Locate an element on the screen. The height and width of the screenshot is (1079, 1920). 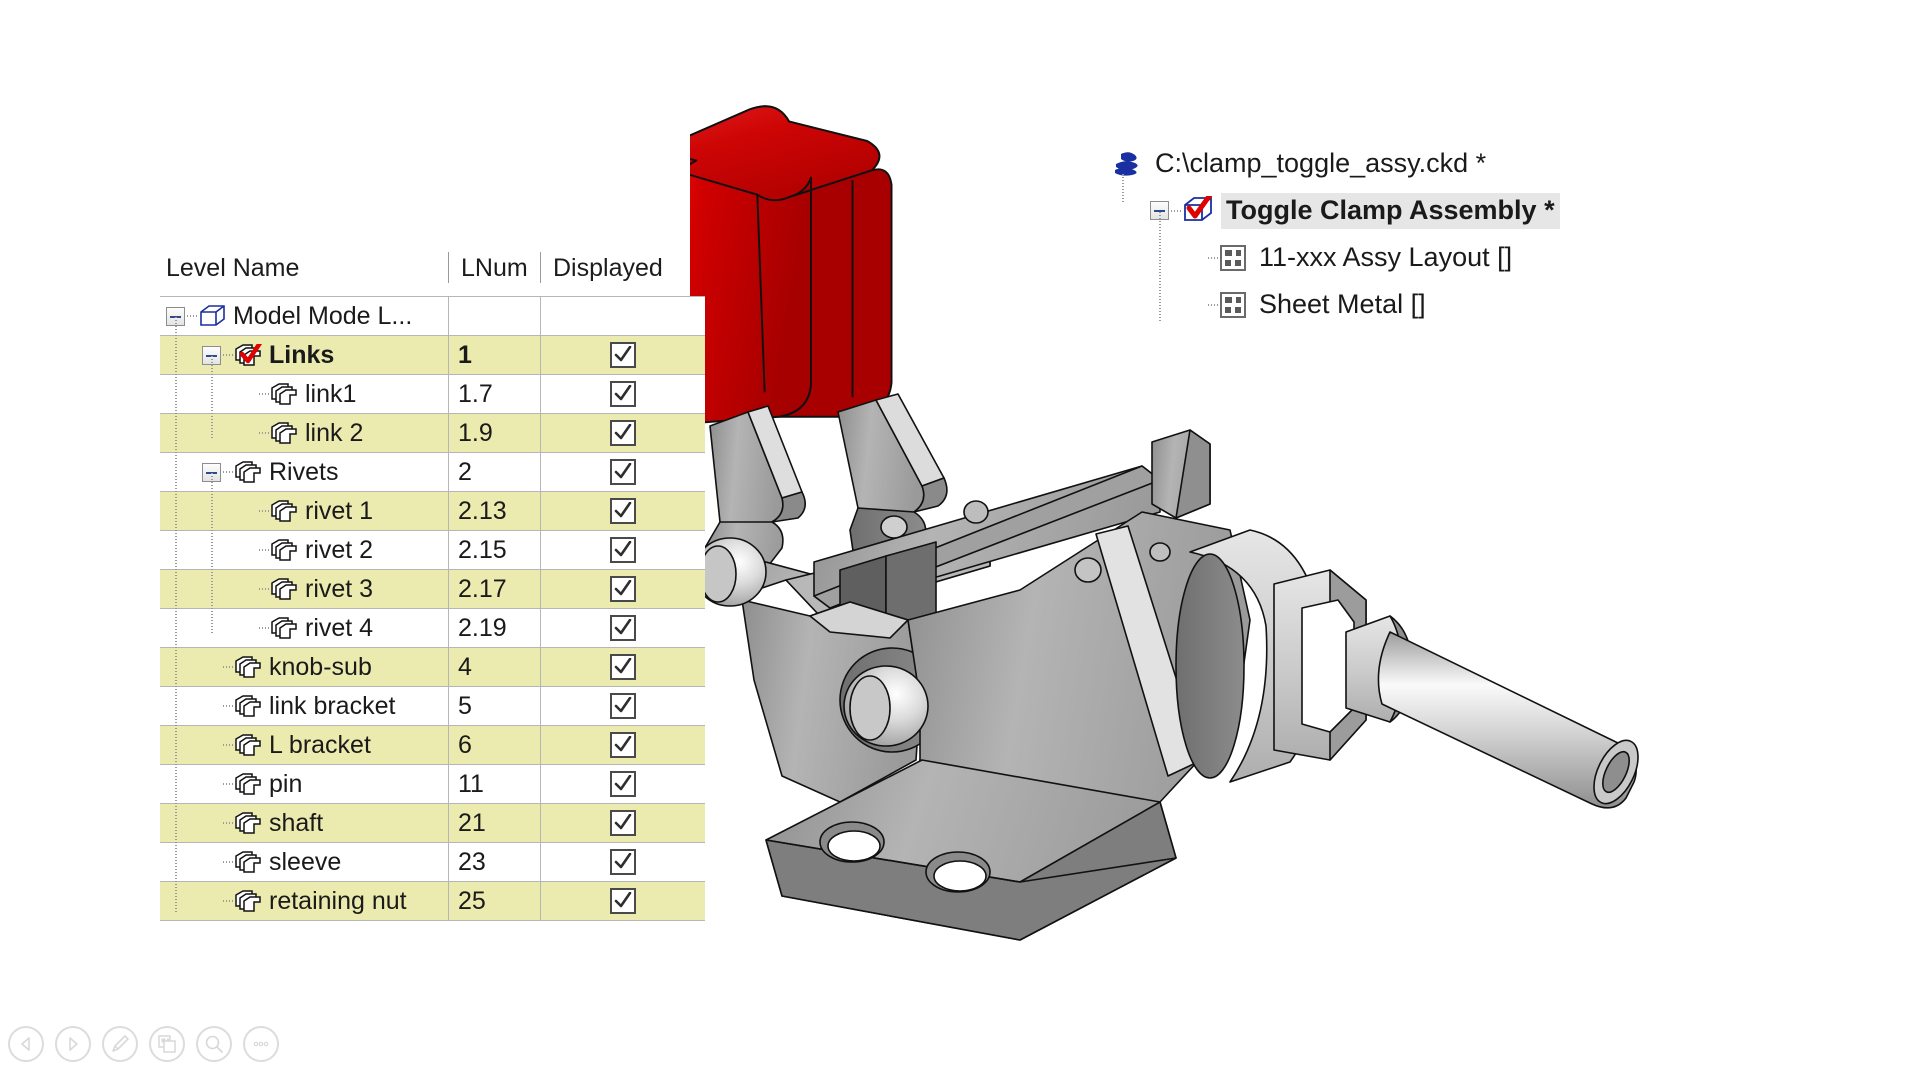
level-name-cell: link 2 is located at coordinates (304, 433).